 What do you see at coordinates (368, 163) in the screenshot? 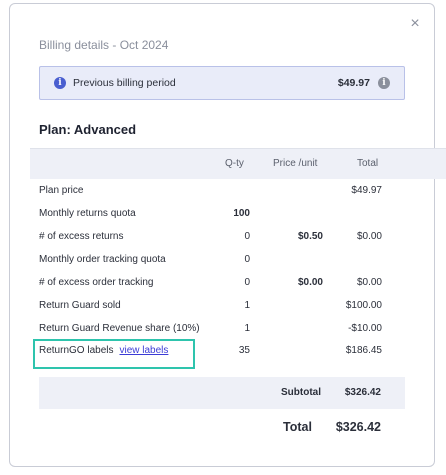
I see `column-total: Total` at bounding box center [368, 163].